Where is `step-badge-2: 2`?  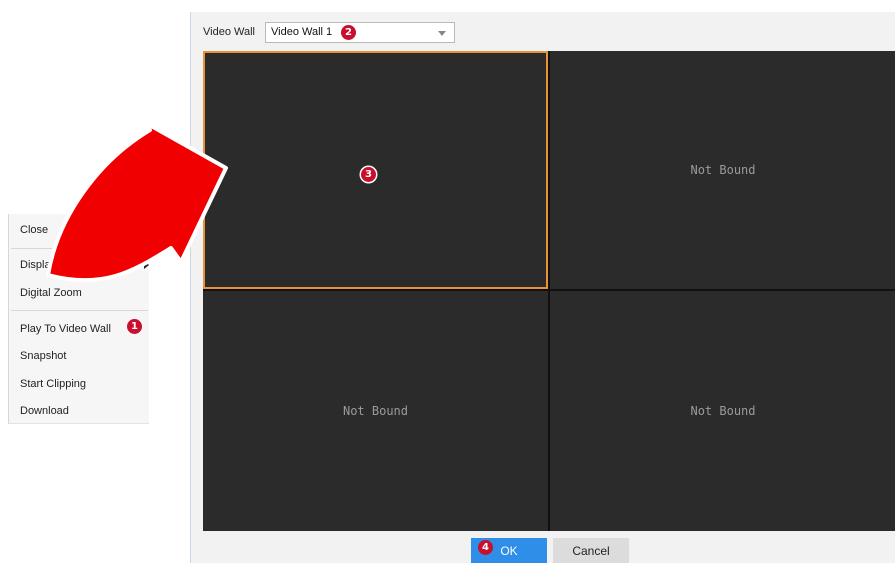
step-badge-2: 2 is located at coordinates (348, 32).